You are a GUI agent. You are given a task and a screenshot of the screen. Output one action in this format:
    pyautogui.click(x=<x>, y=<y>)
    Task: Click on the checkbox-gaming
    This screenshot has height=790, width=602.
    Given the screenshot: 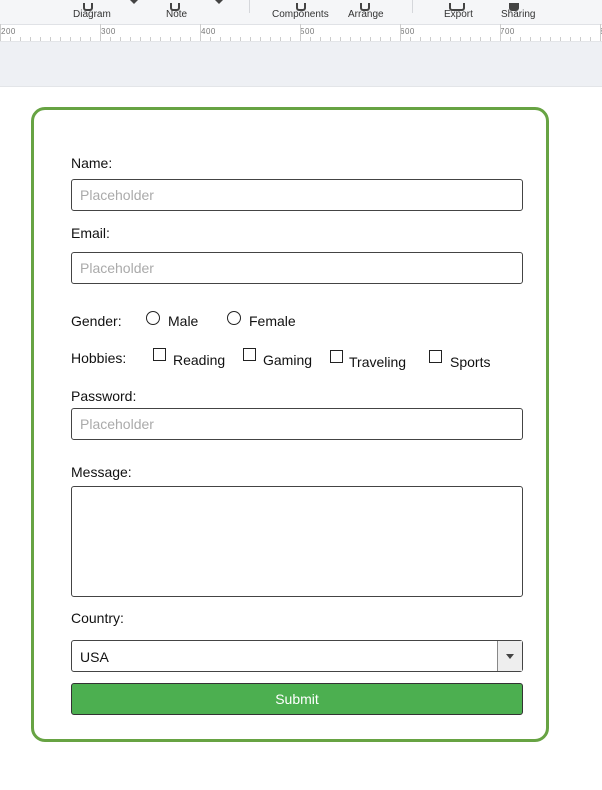 What is the action you would take?
    pyautogui.click(x=249, y=354)
    